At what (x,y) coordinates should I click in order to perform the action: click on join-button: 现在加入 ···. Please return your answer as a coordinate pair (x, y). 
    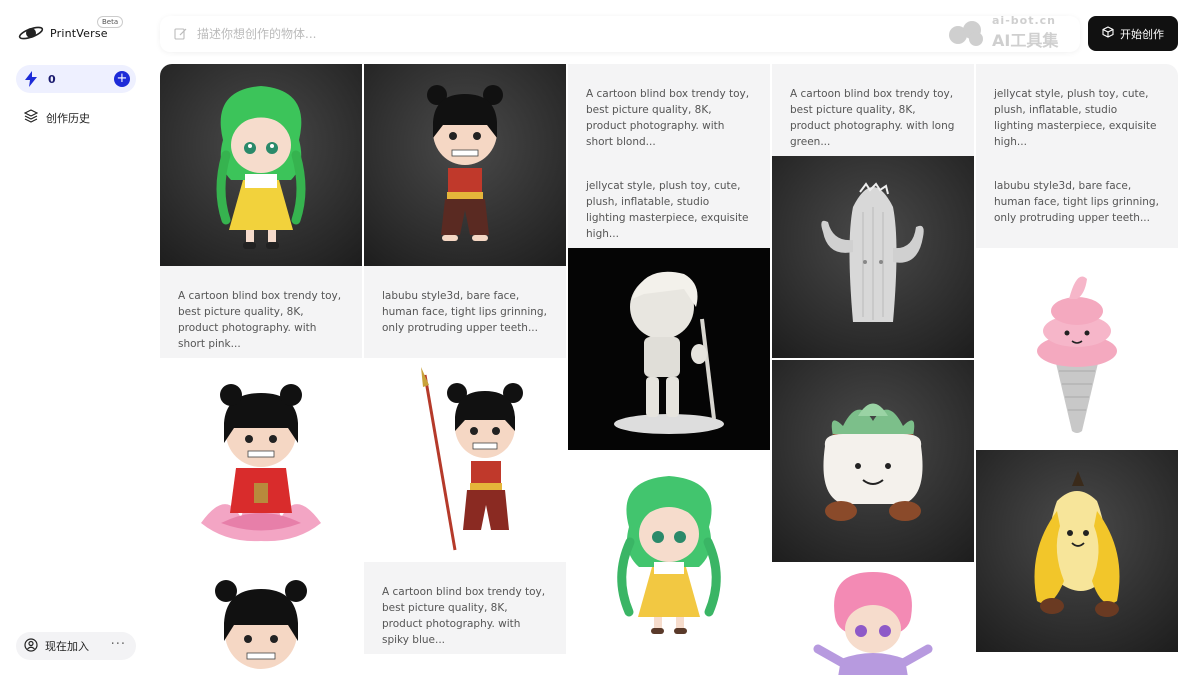
    Looking at the image, I should click on (76, 646).